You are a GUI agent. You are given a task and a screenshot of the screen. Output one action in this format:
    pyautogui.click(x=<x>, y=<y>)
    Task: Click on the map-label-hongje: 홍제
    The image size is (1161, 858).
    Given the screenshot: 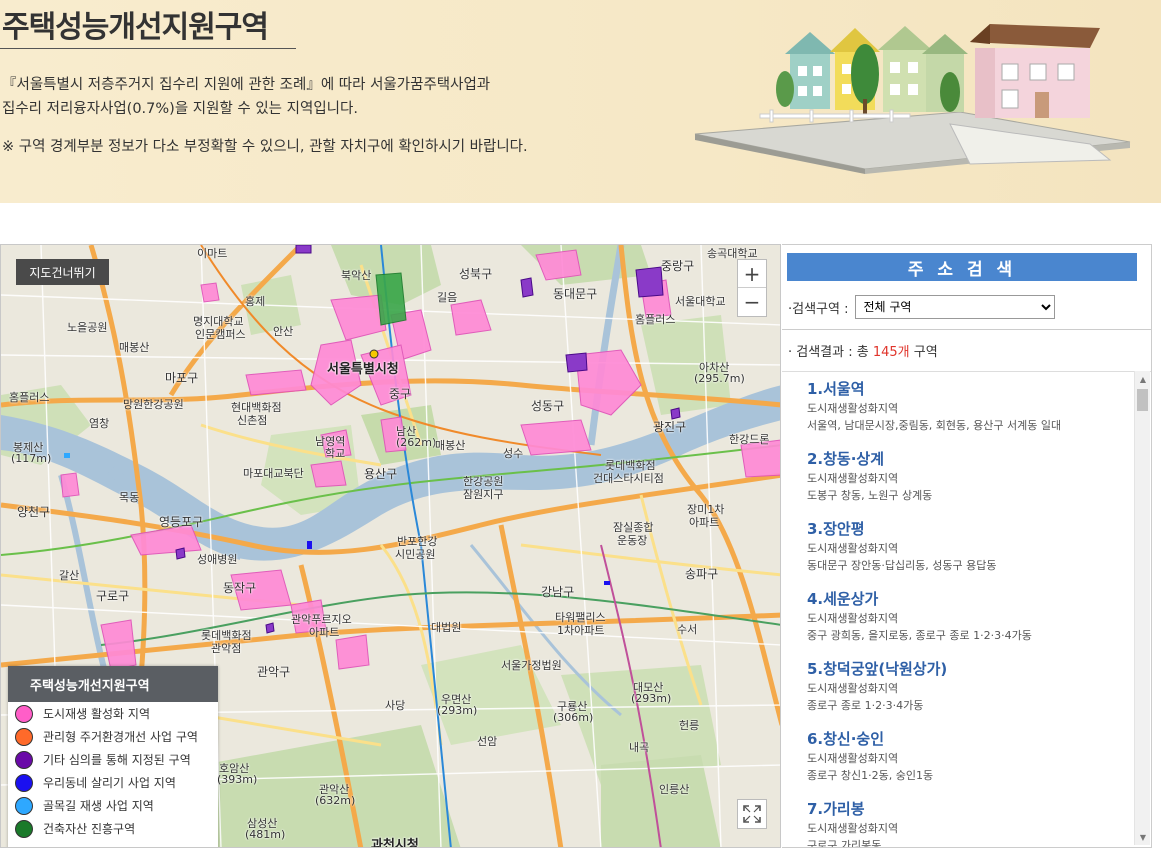 What is the action you would take?
    pyautogui.click(x=255, y=301)
    